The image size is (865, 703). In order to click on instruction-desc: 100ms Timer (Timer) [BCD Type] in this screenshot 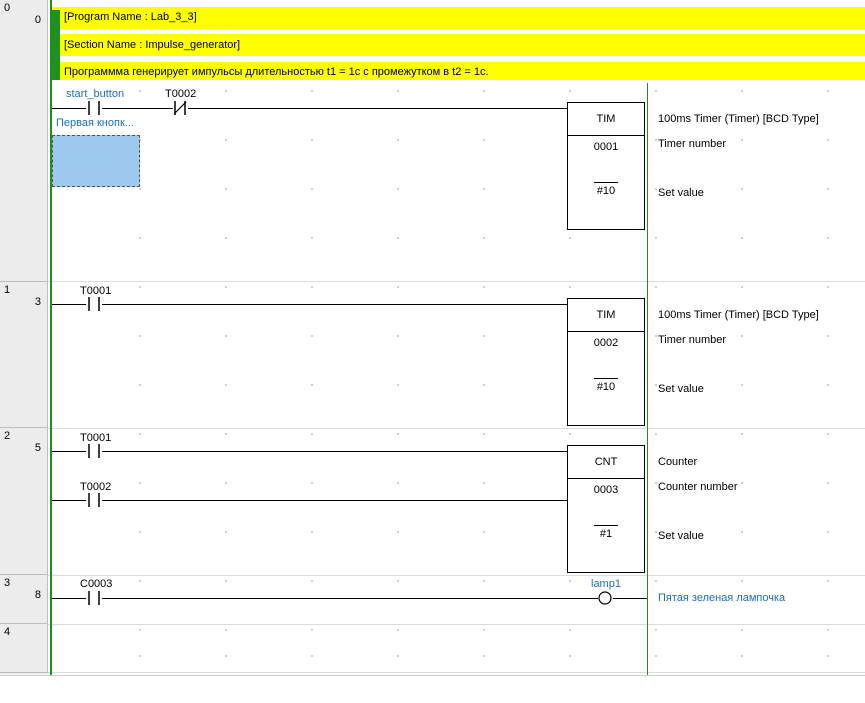, I will do `click(738, 119)`.